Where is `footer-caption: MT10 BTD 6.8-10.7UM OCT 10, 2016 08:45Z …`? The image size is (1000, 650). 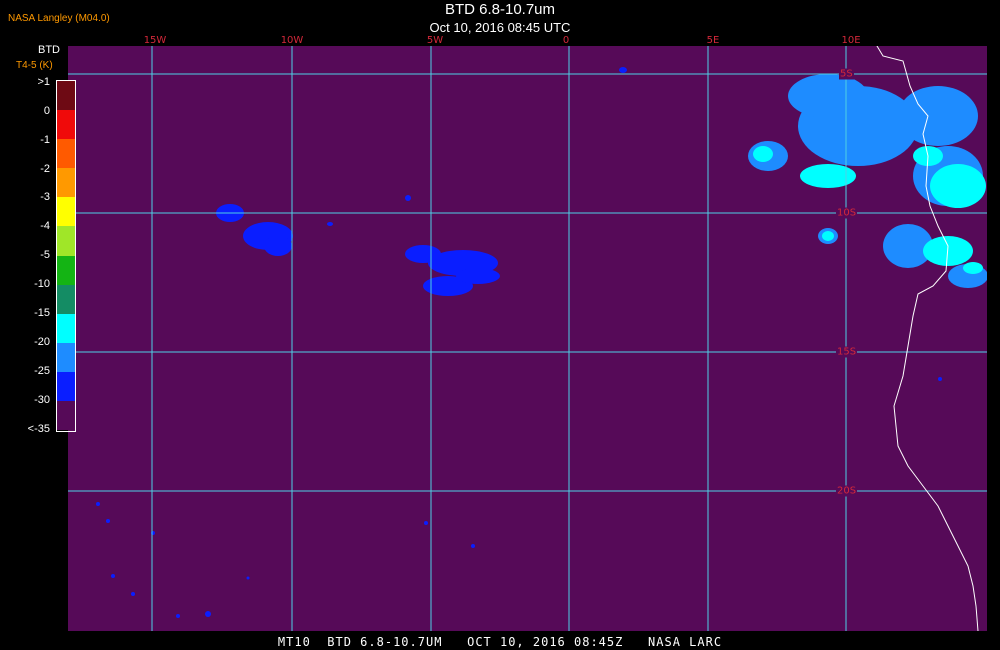 footer-caption: MT10 BTD 6.8-10.7UM OCT 10, 2016 08:45Z … is located at coordinates (500, 642).